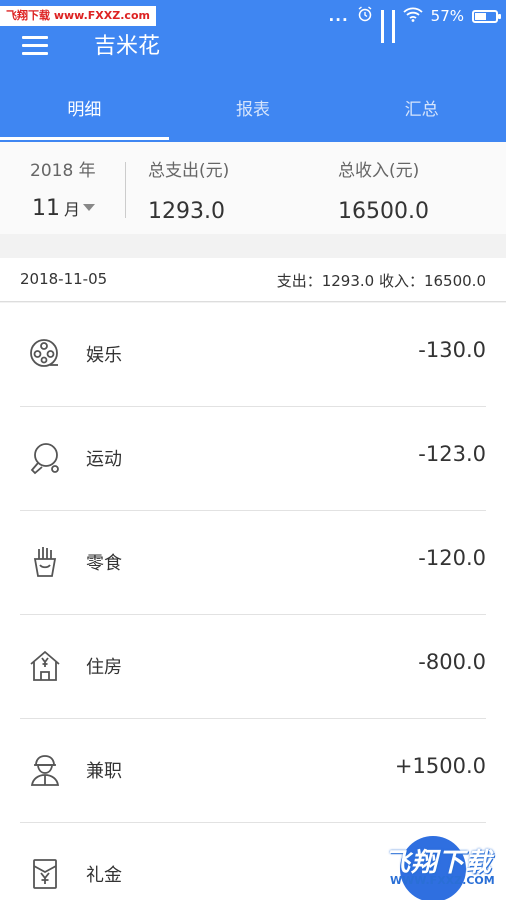  What do you see at coordinates (46, 208) in the screenshot?
I see `month-value: 11` at bounding box center [46, 208].